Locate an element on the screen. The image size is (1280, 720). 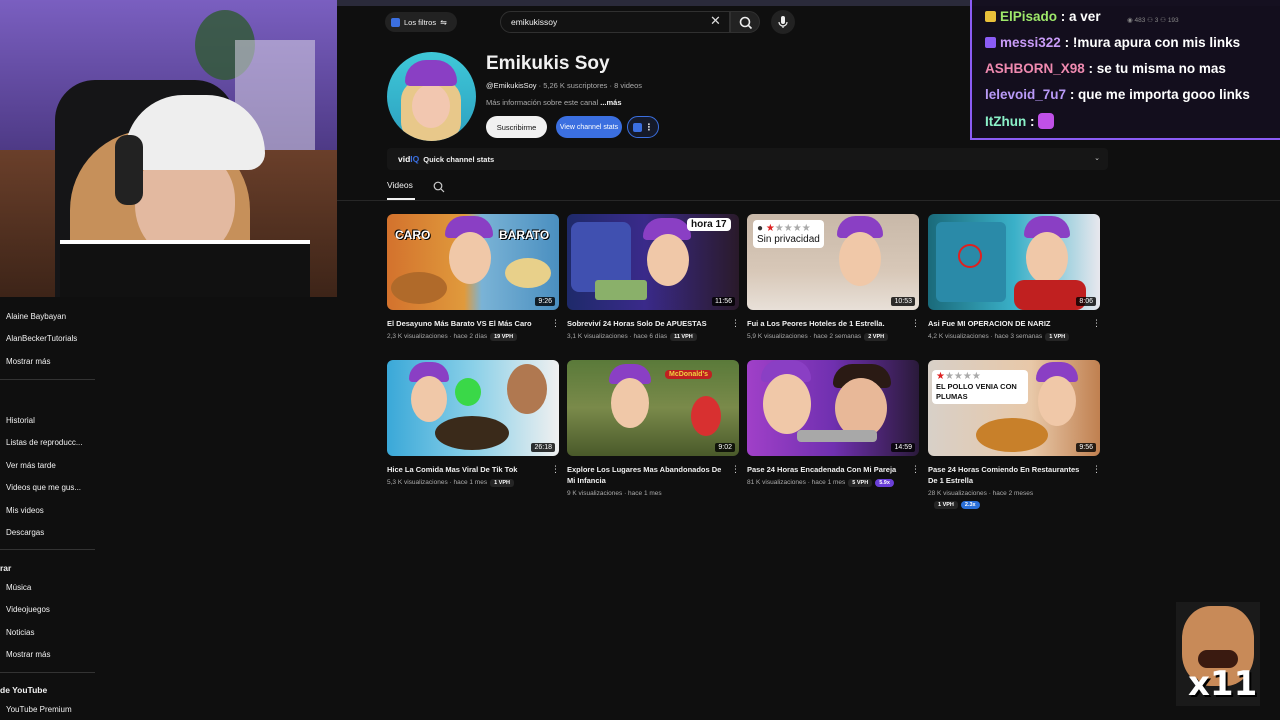
video-thumbnail: CARO BARATO 9:26 is located at coordinates (473, 262).